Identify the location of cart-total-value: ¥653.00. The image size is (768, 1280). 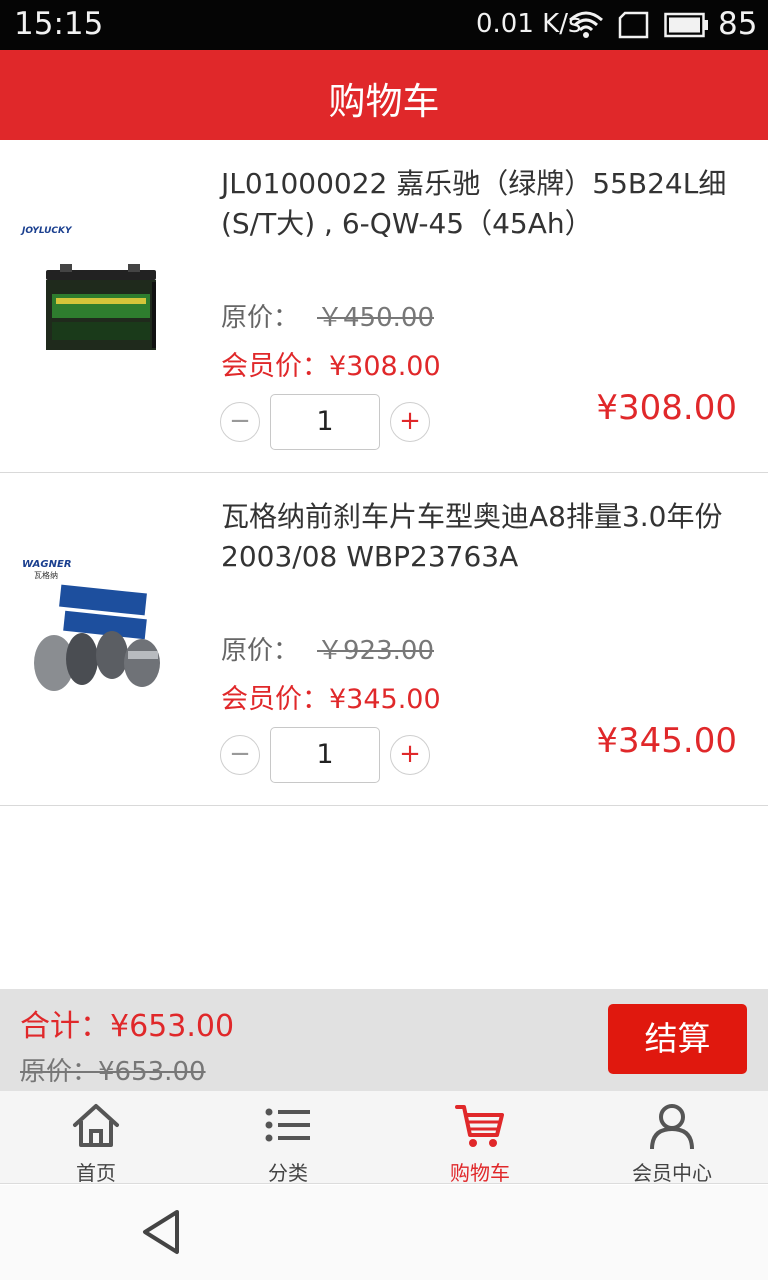
(172, 1026).